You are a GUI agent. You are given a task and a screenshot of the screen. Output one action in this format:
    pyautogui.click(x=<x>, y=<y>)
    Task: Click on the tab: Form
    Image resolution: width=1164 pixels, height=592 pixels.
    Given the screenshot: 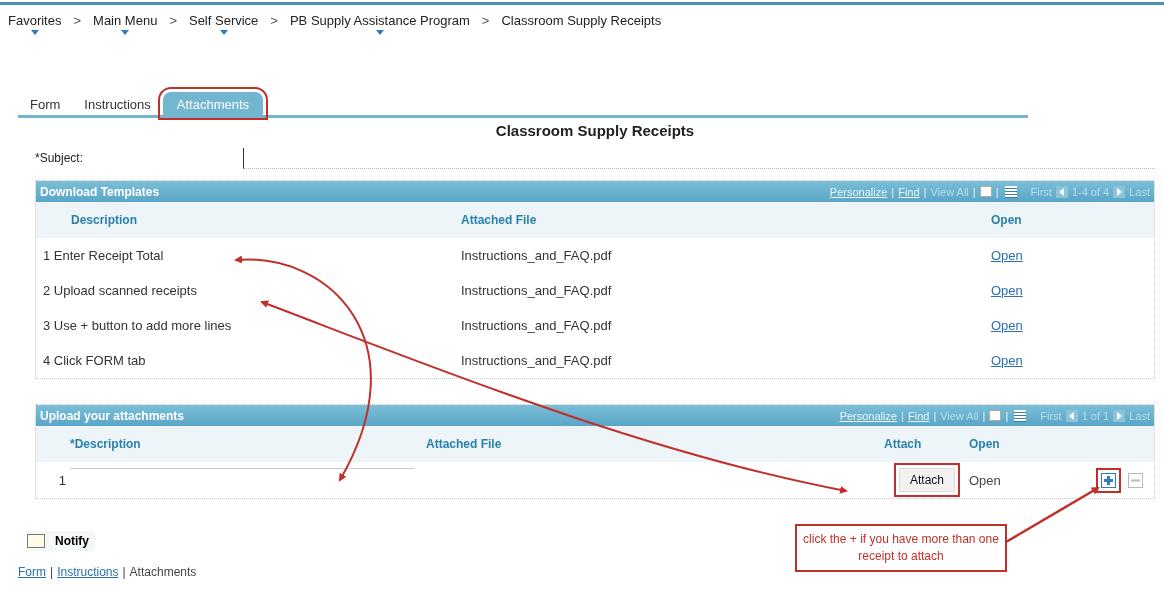 What is the action you would take?
    pyautogui.click(x=45, y=104)
    